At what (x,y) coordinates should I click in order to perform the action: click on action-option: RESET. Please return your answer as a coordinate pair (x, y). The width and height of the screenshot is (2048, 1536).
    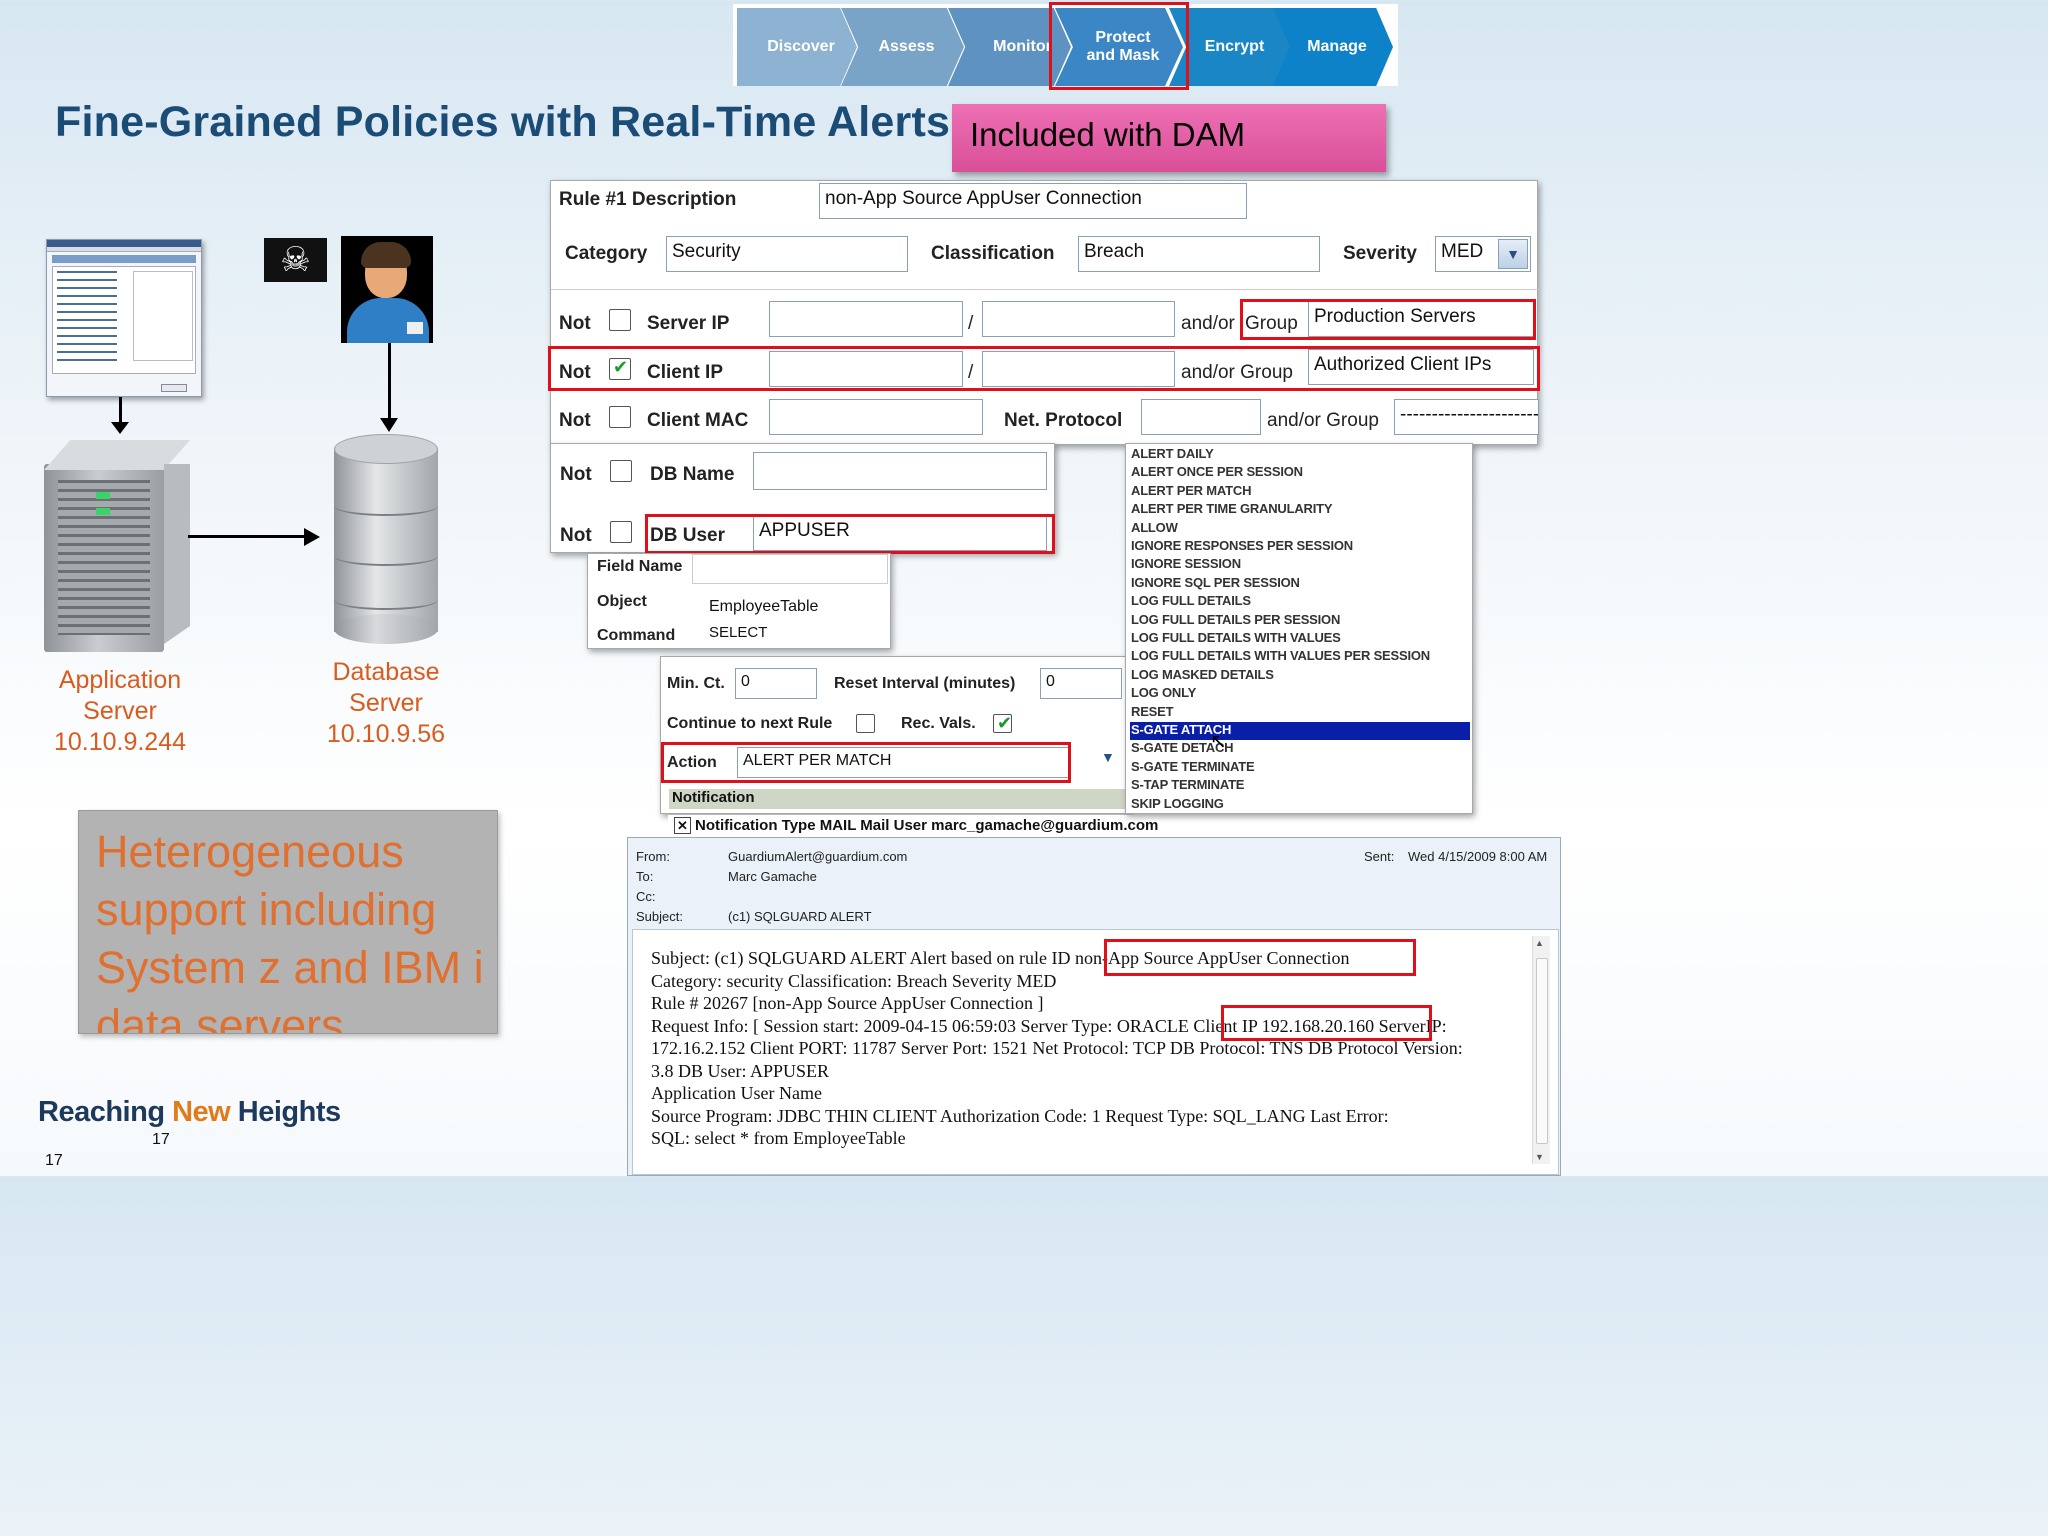
    Looking at the image, I should click on (1300, 713).